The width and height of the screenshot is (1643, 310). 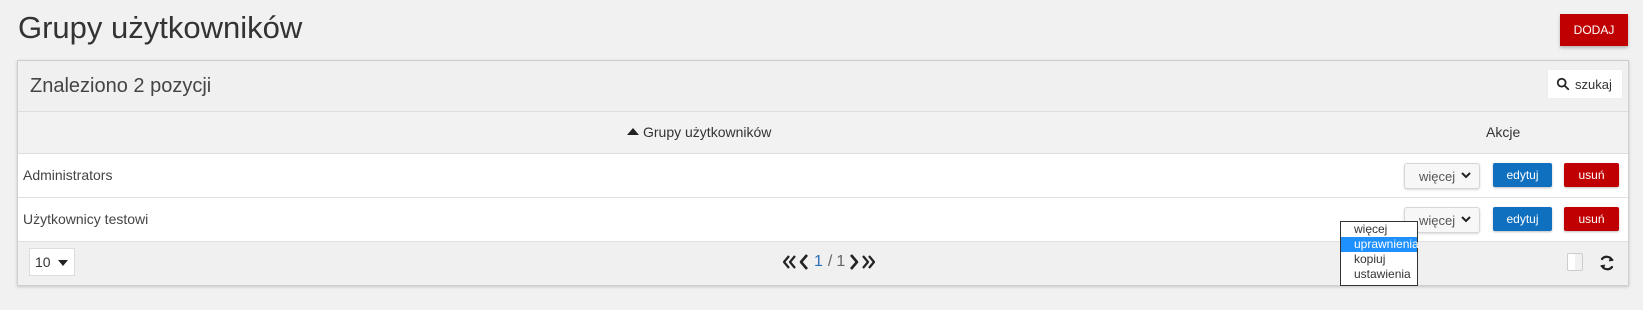 What do you see at coordinates (823, 133) in the screenshot?
I see `table-header: Grupy użytkowników Akcje` at bounding box center [823, 133].